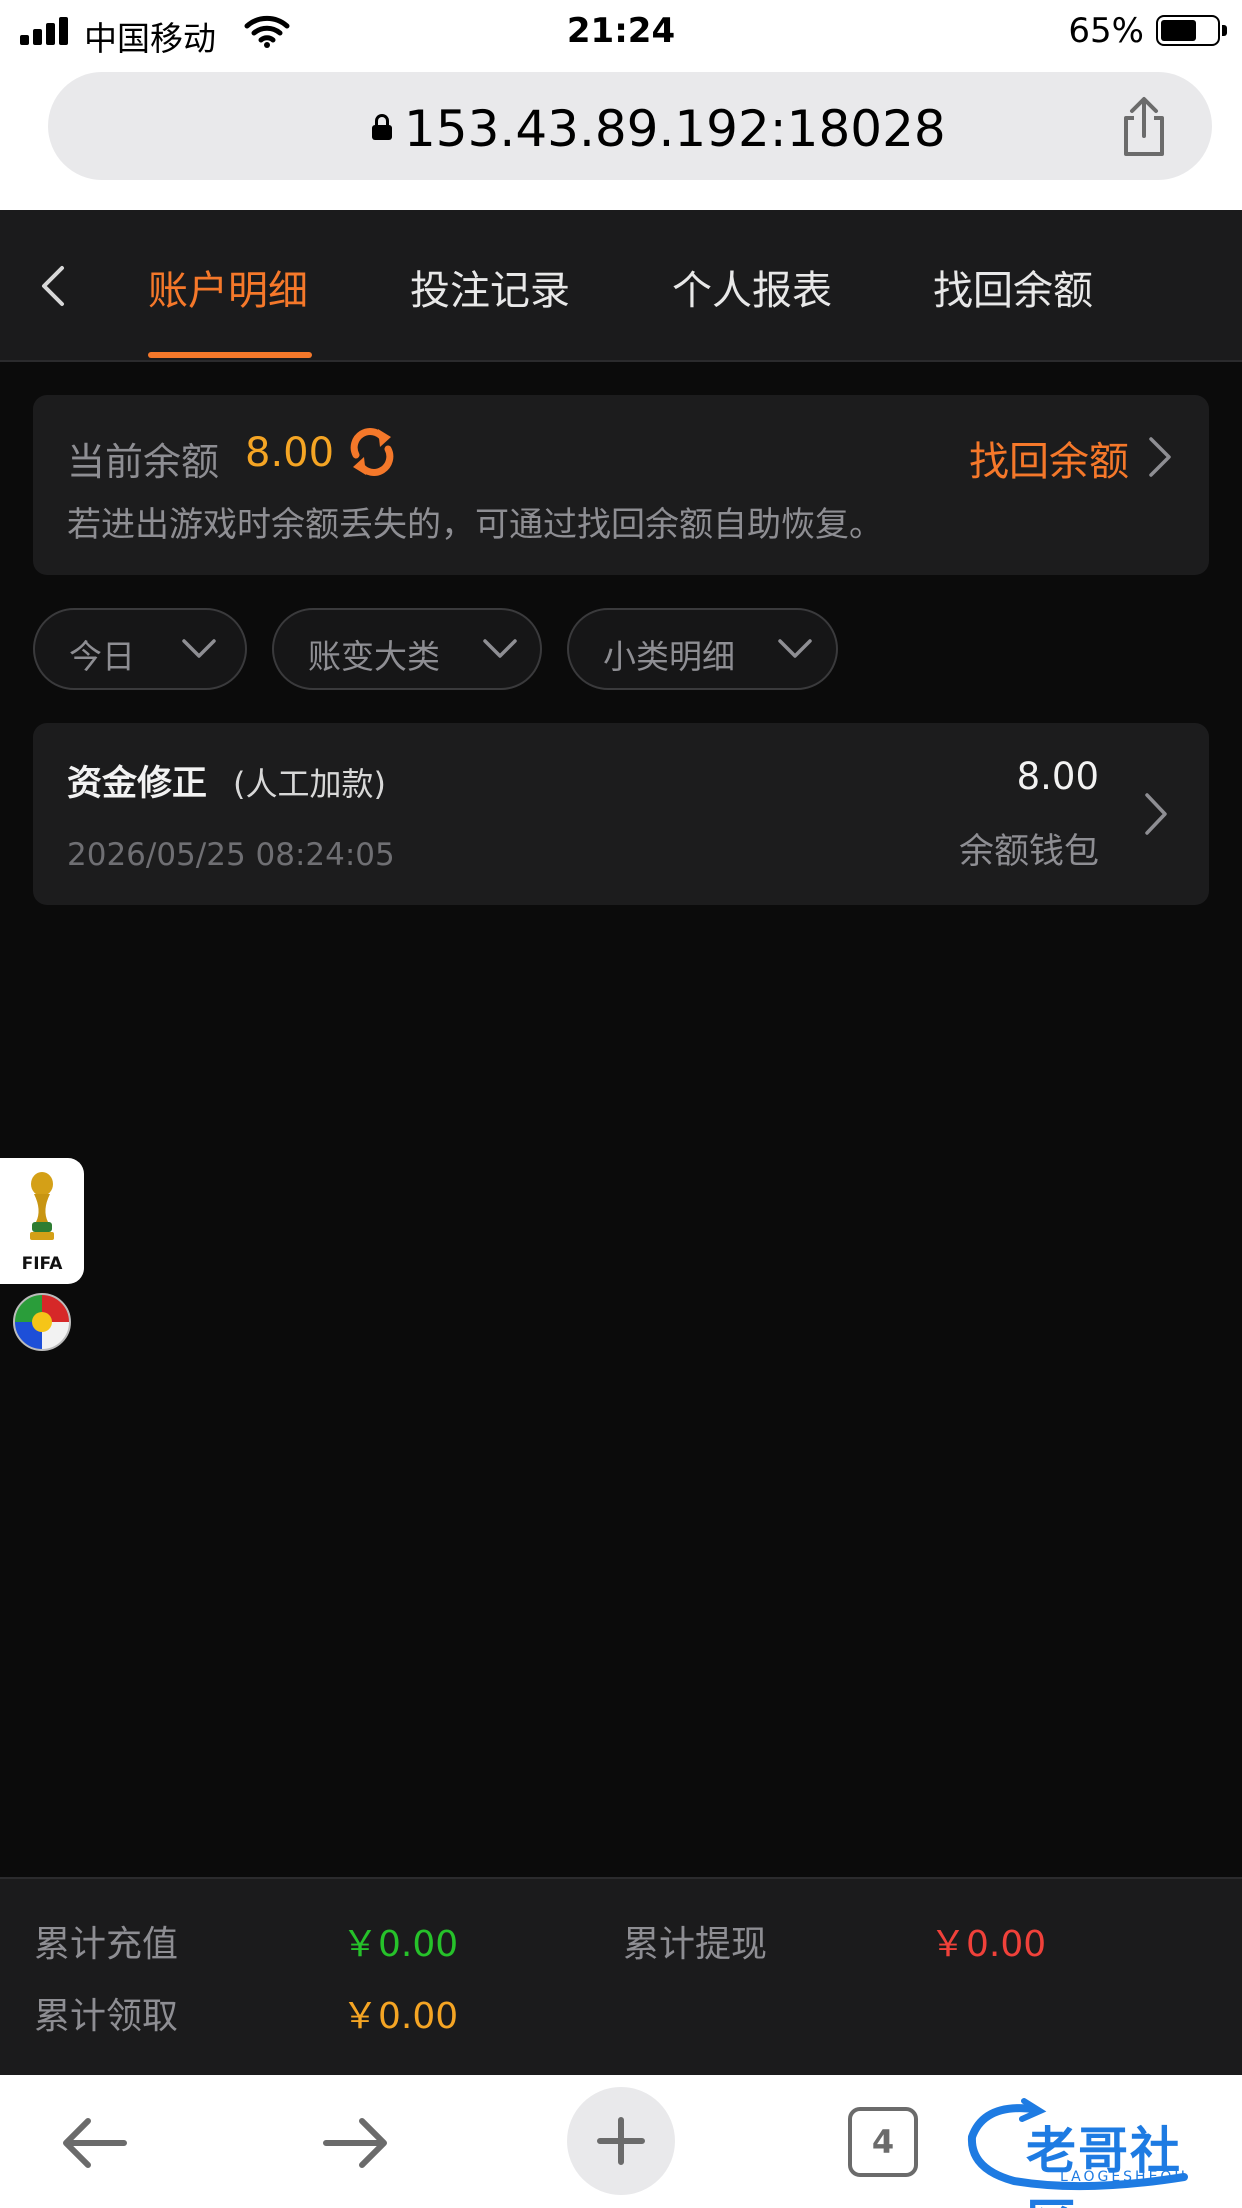  I want to click on world-ball-icon, so click(42, 1322).